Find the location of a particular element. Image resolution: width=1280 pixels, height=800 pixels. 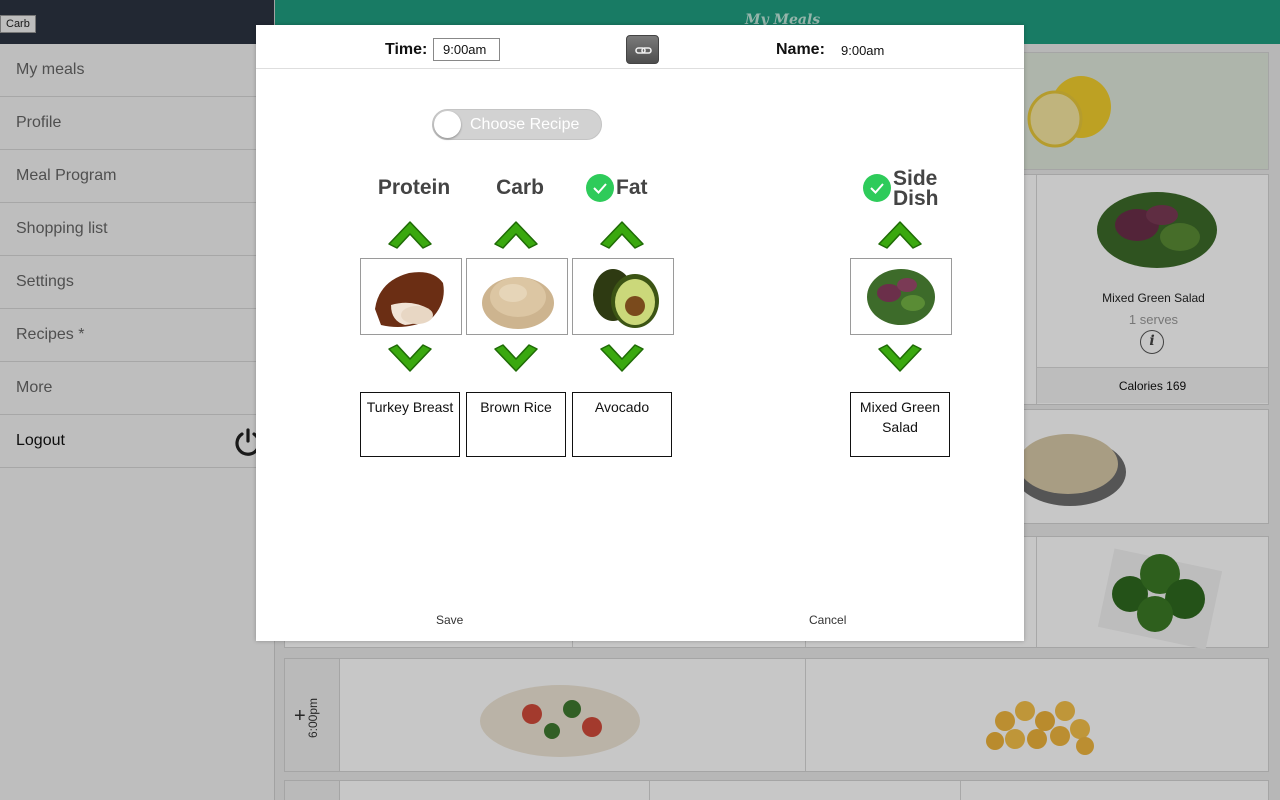

link-button is located at coordinates (642, 49).